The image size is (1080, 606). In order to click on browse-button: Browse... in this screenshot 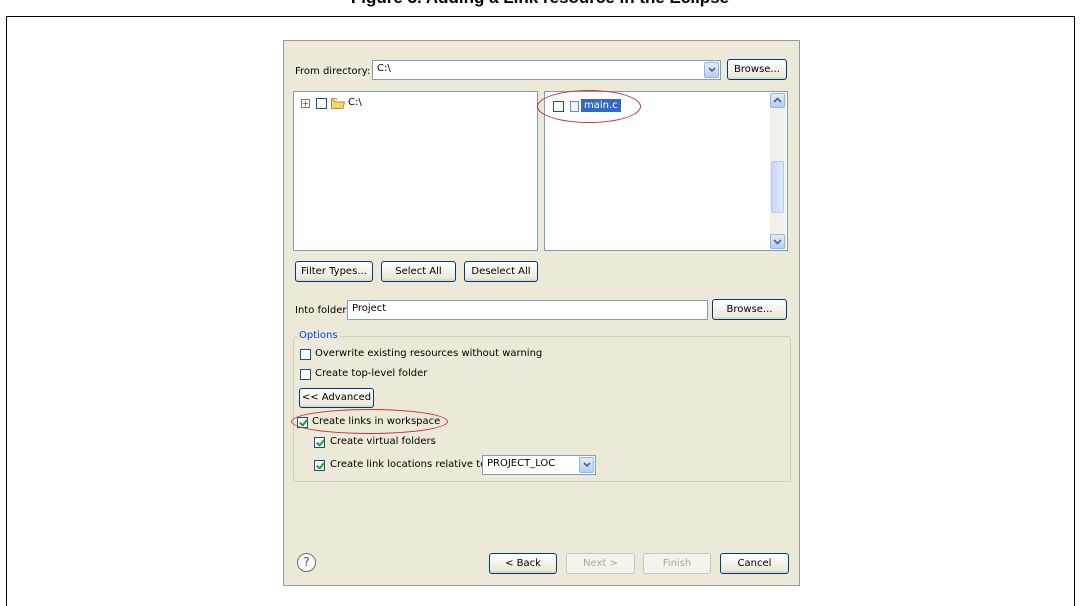, I will do `click(757, 69)`.